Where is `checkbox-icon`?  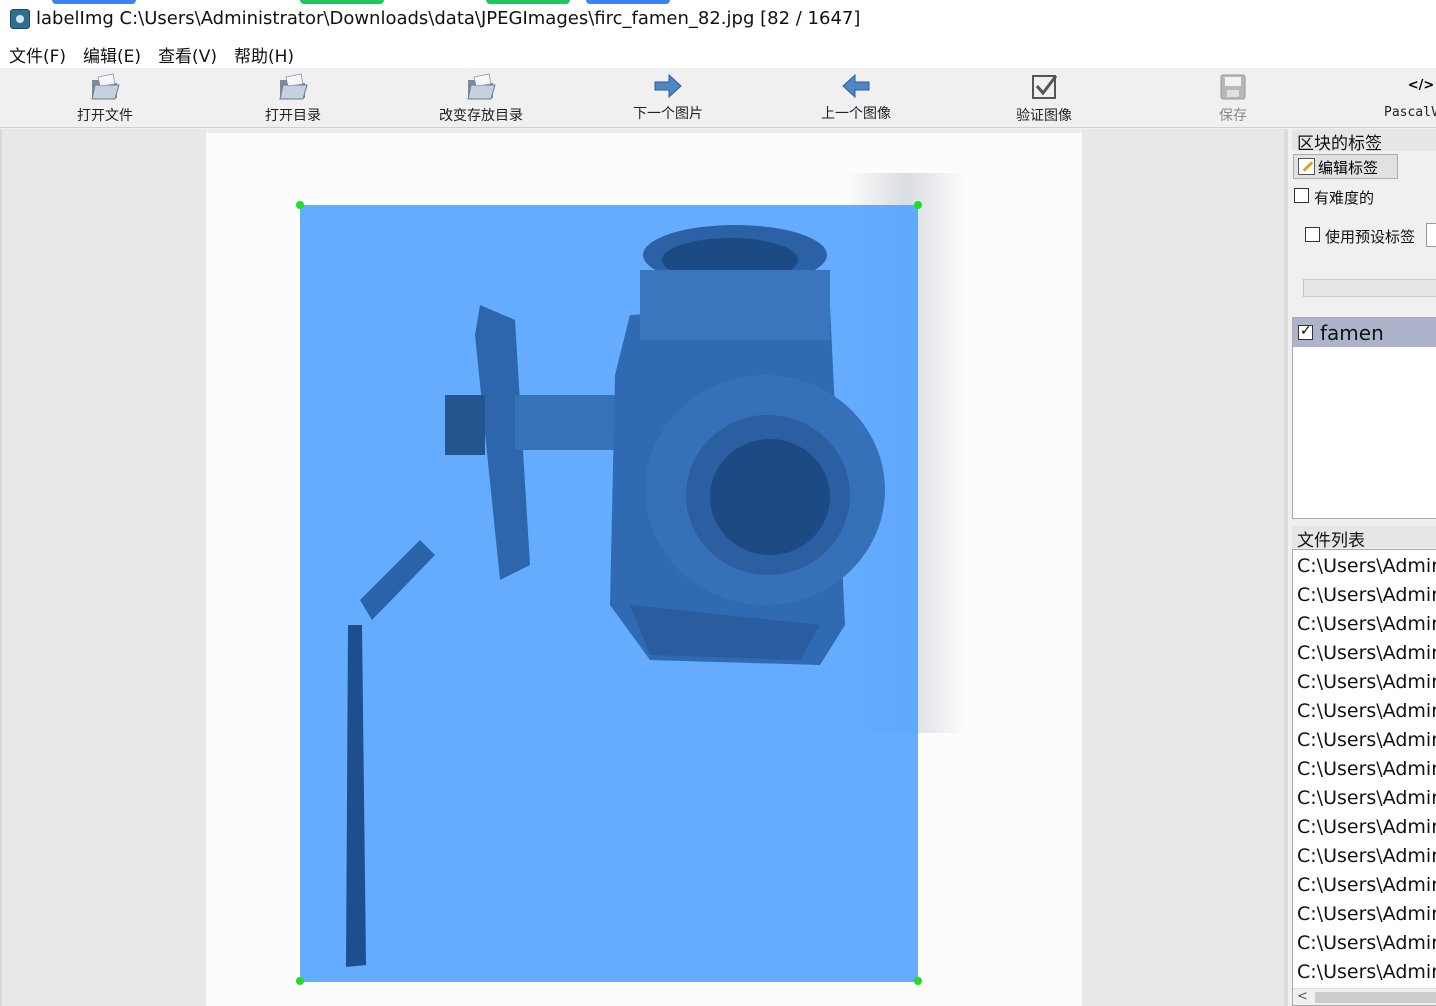 checkbox-icon is located at coordinates (1045, 87).